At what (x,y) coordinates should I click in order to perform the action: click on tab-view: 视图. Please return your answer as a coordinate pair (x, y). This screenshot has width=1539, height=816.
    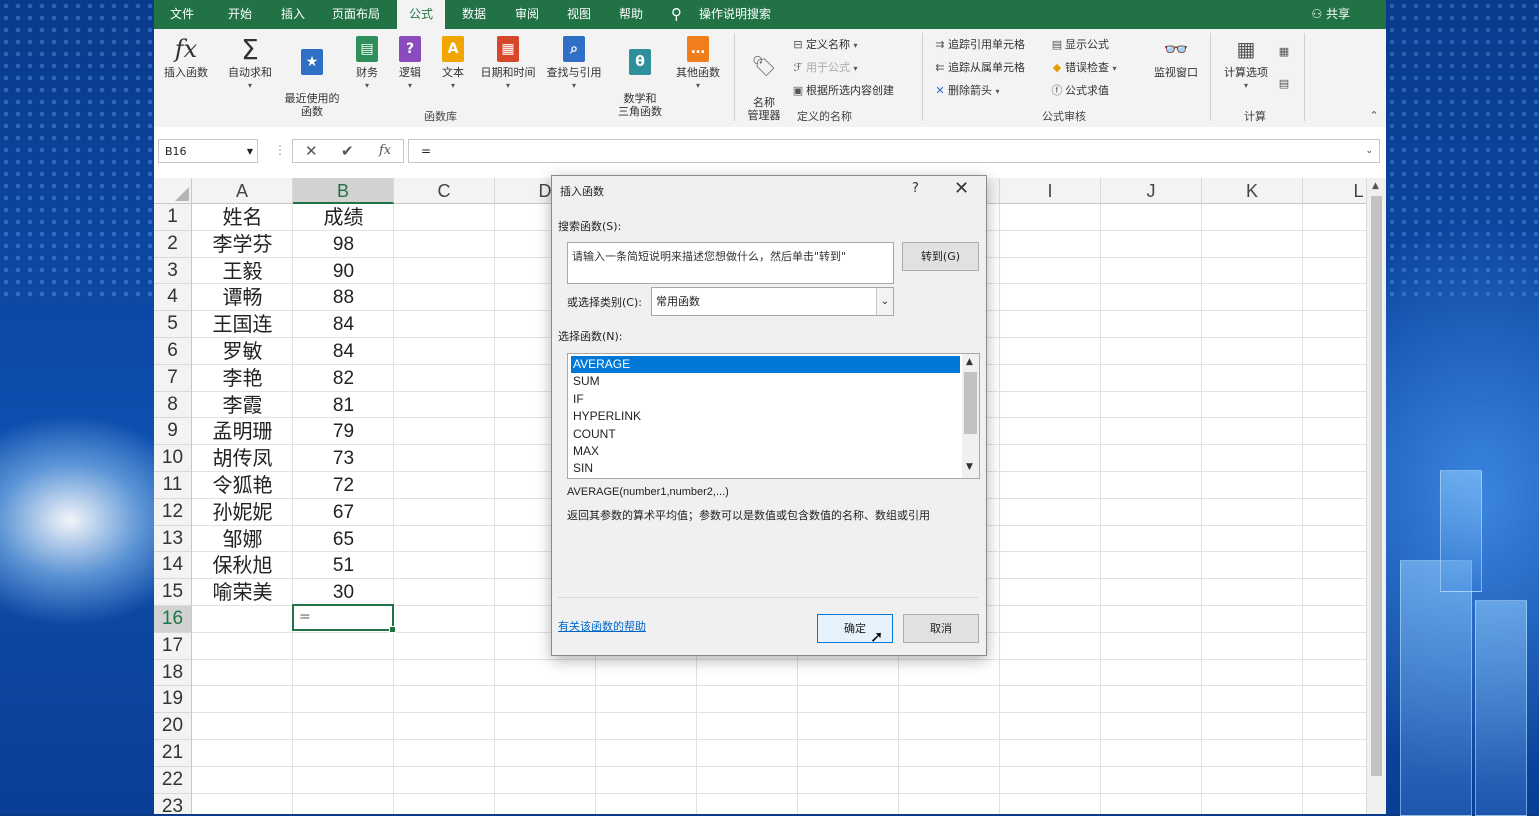
    Looking at the image, I should click on (579, 14).